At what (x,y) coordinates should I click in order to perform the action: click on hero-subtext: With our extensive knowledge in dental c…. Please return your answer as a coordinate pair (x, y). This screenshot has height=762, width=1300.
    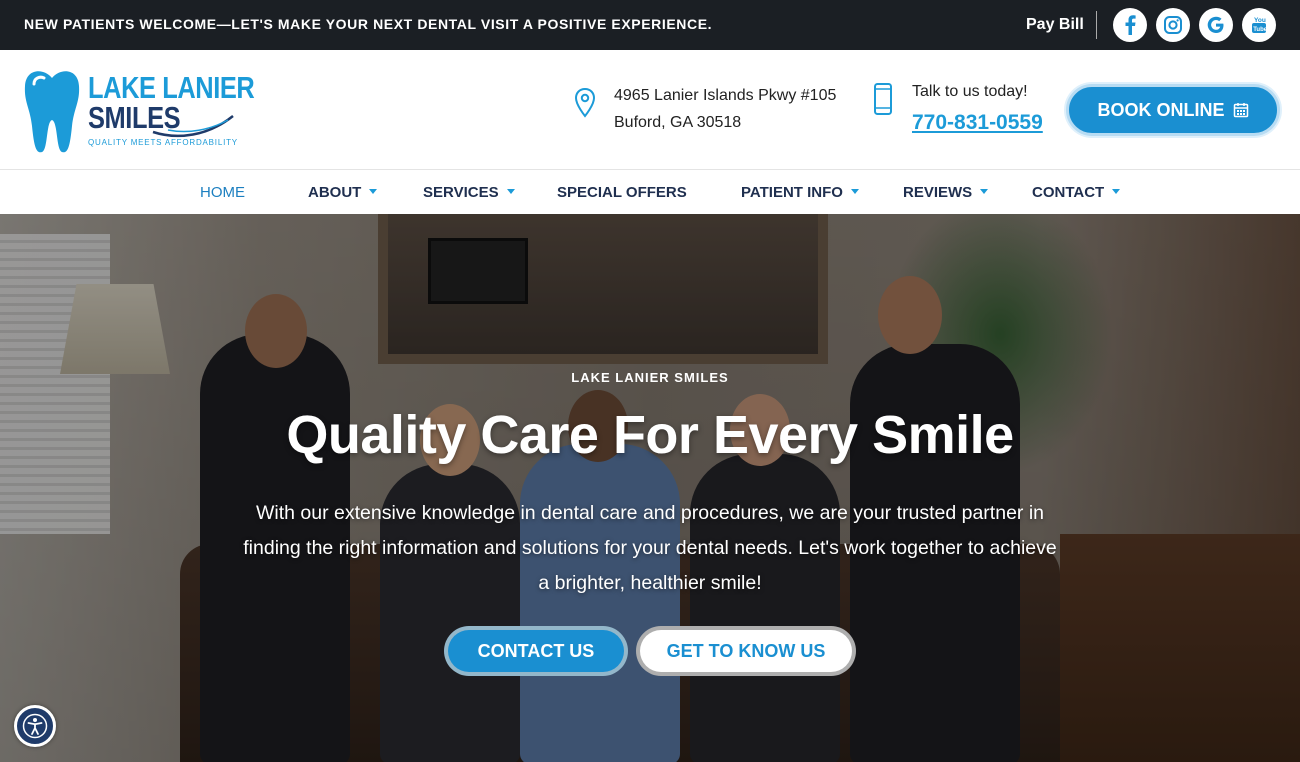
    Looking at the image, I should click on (650, 548).